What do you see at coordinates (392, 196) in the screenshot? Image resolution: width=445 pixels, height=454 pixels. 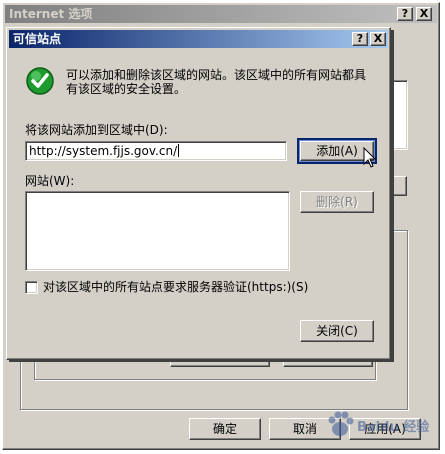 I see `dialog-shadow-right` at bounding box center [392, 196].